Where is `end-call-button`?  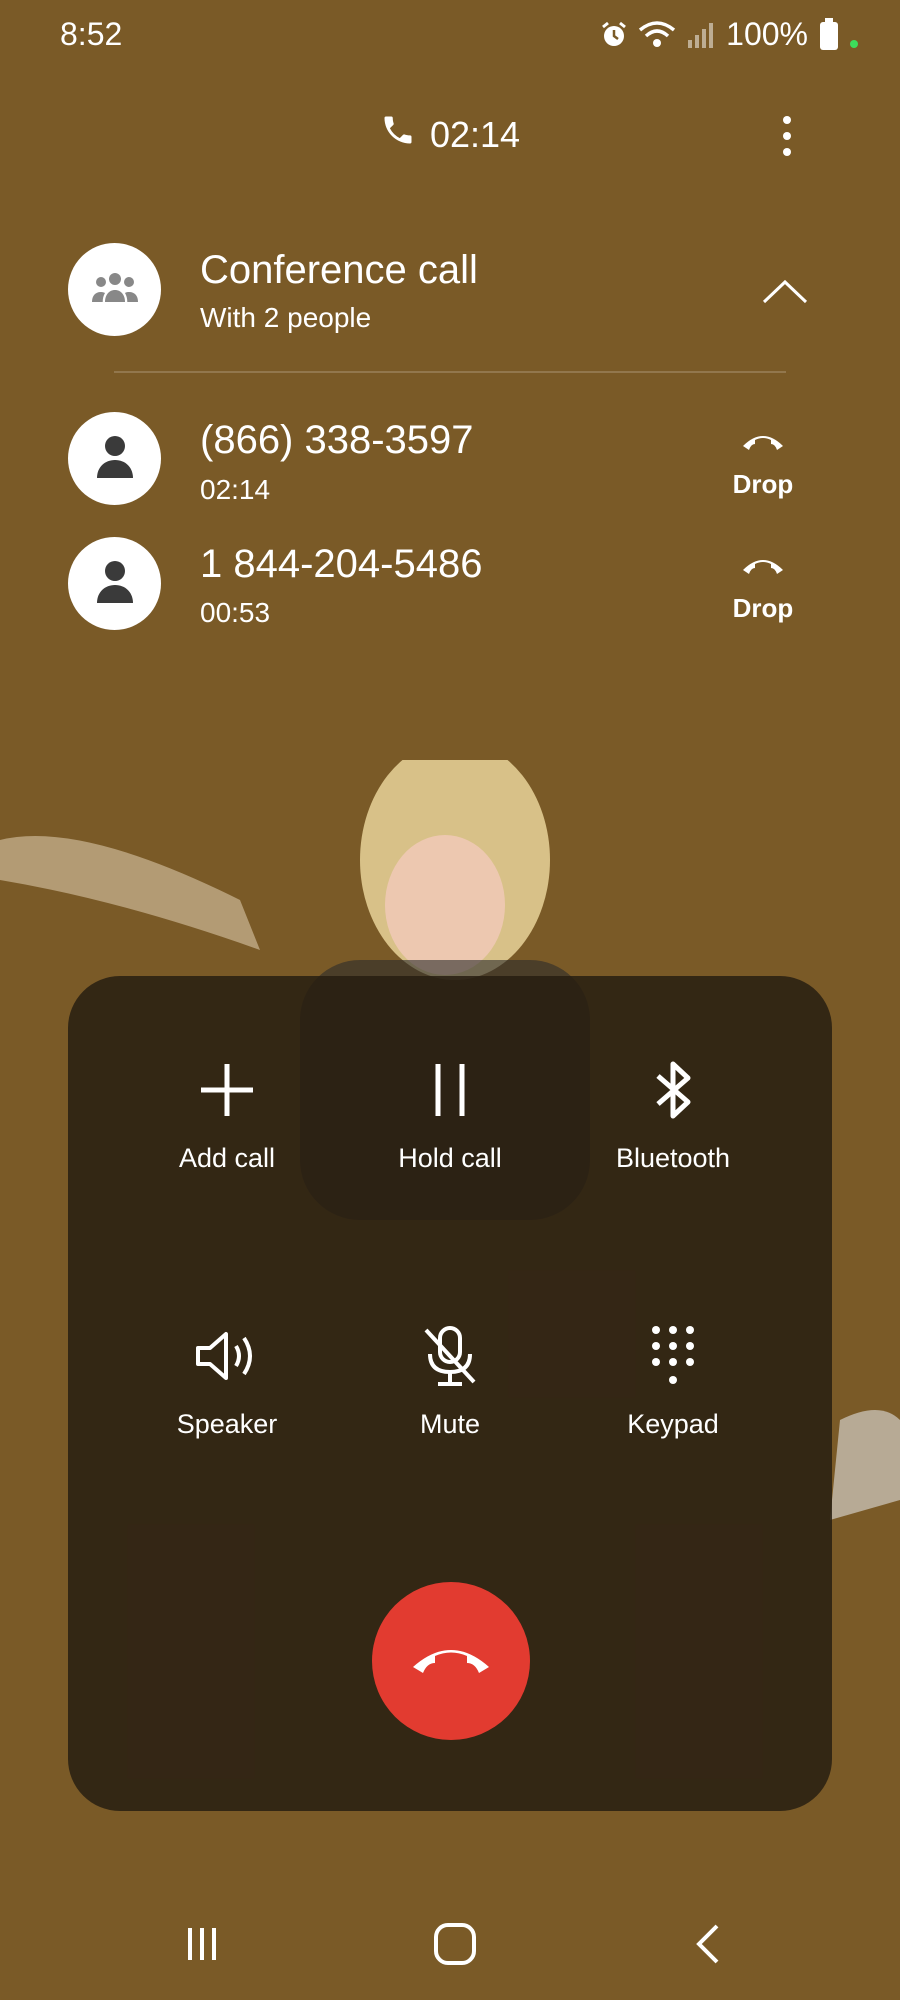
end-call-button is located at coordinates (451, 1661).